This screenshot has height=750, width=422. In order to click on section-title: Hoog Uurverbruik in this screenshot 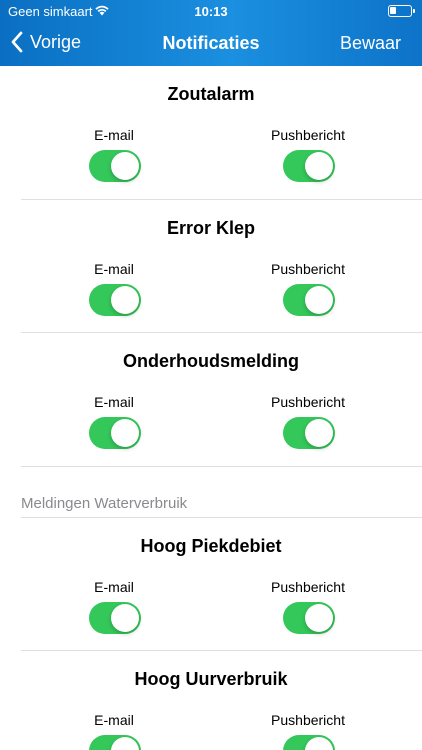, I will do `click(211, 679)`.